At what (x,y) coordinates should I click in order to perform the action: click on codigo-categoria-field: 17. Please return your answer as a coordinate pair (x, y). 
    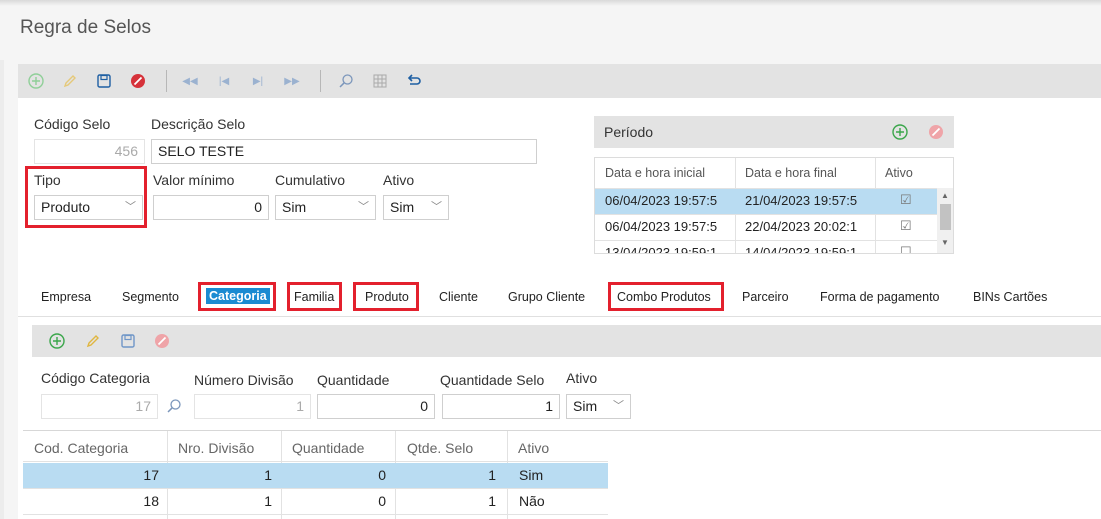
    Looking at the image, I should click on (99, 406).